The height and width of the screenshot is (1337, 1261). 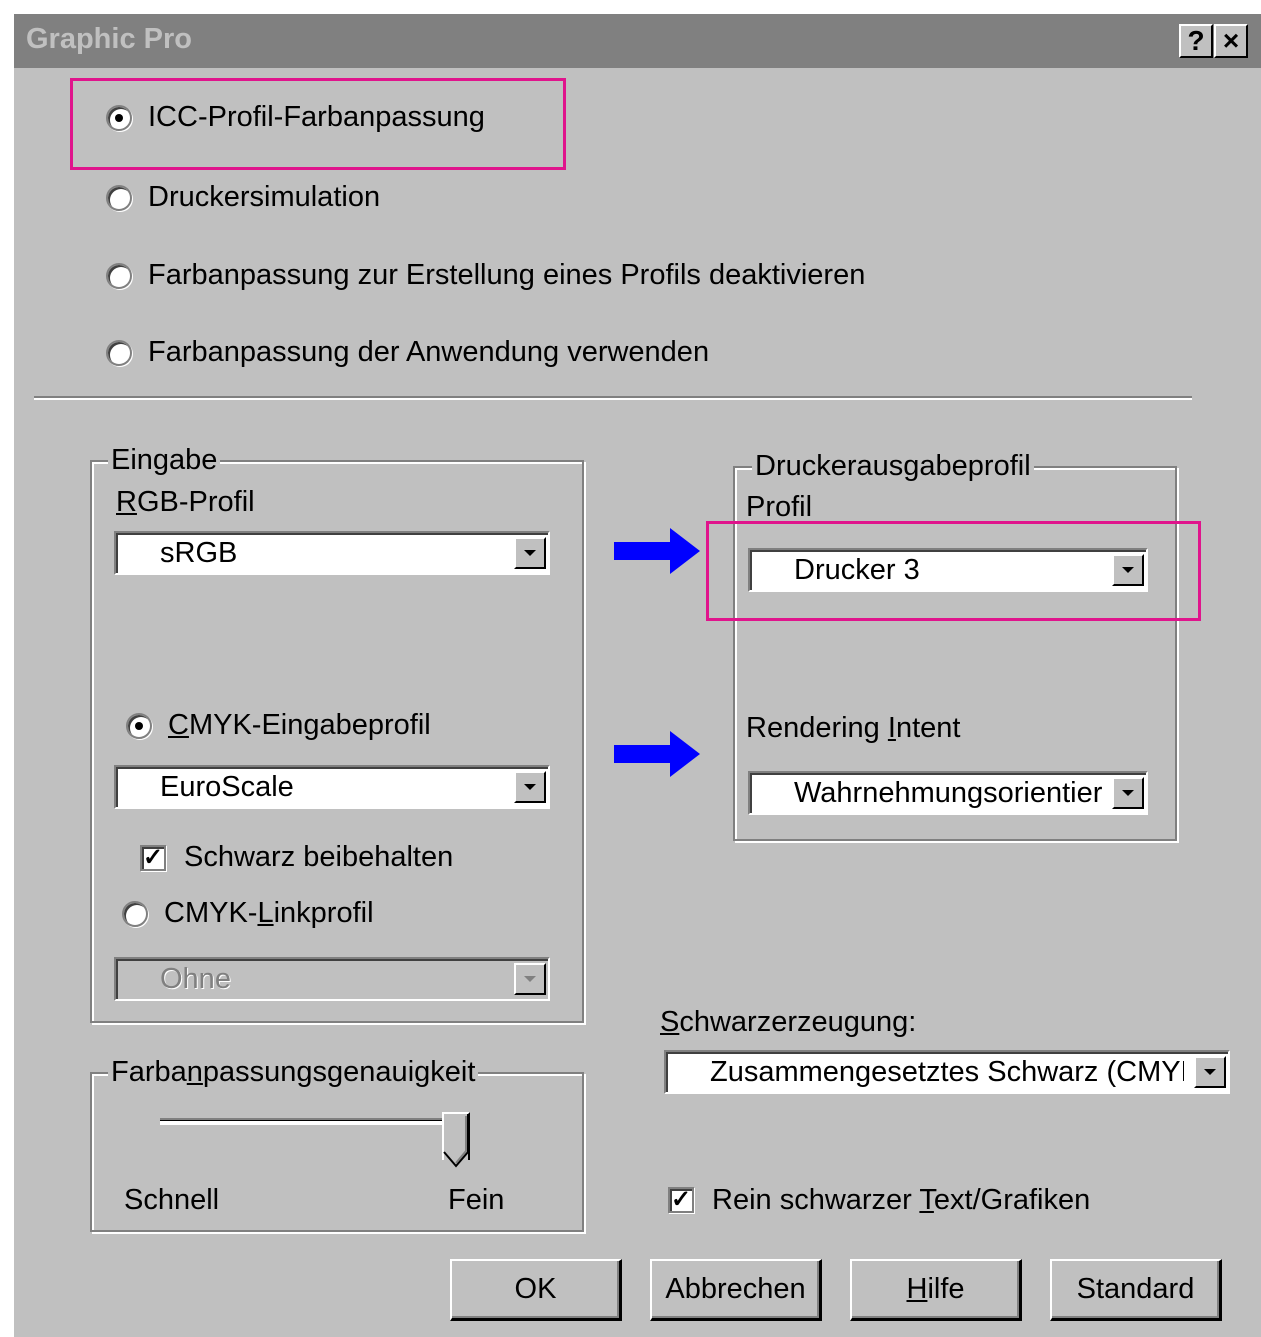 I want to click on slider-min-label: Schnell, so click(x=172, y=1200).